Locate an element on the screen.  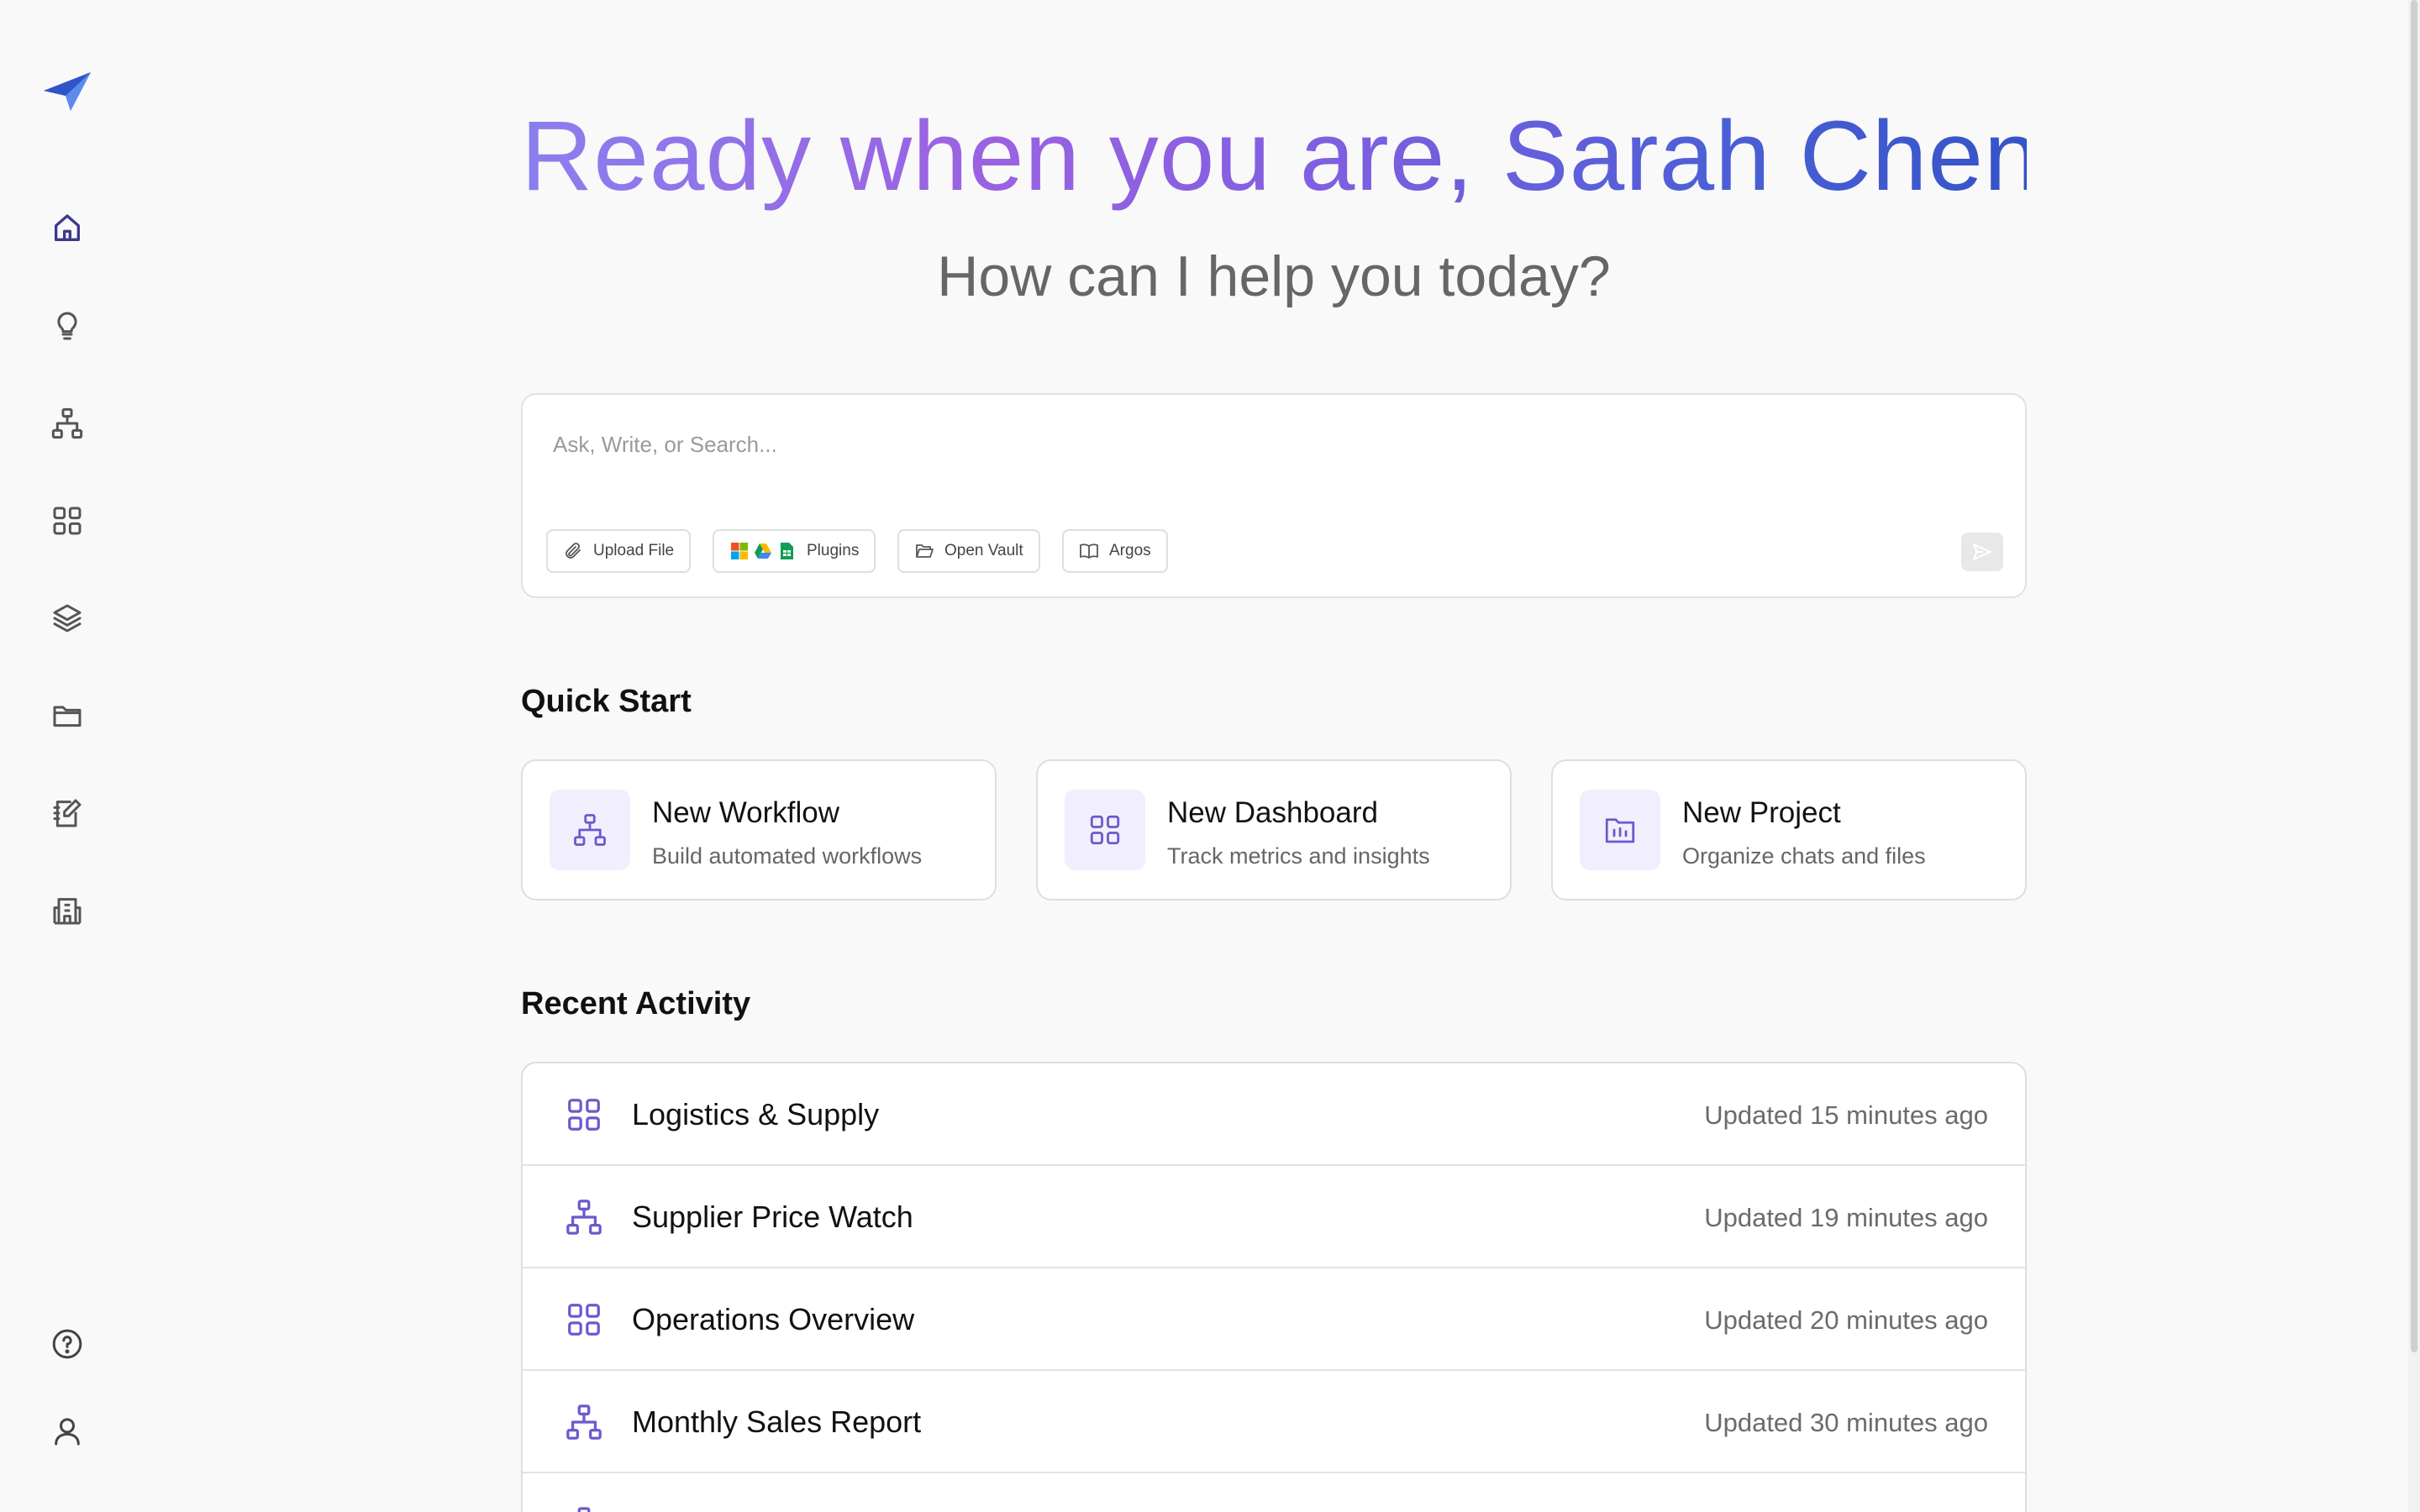
send-icon is located at coordinates (1982, 551).